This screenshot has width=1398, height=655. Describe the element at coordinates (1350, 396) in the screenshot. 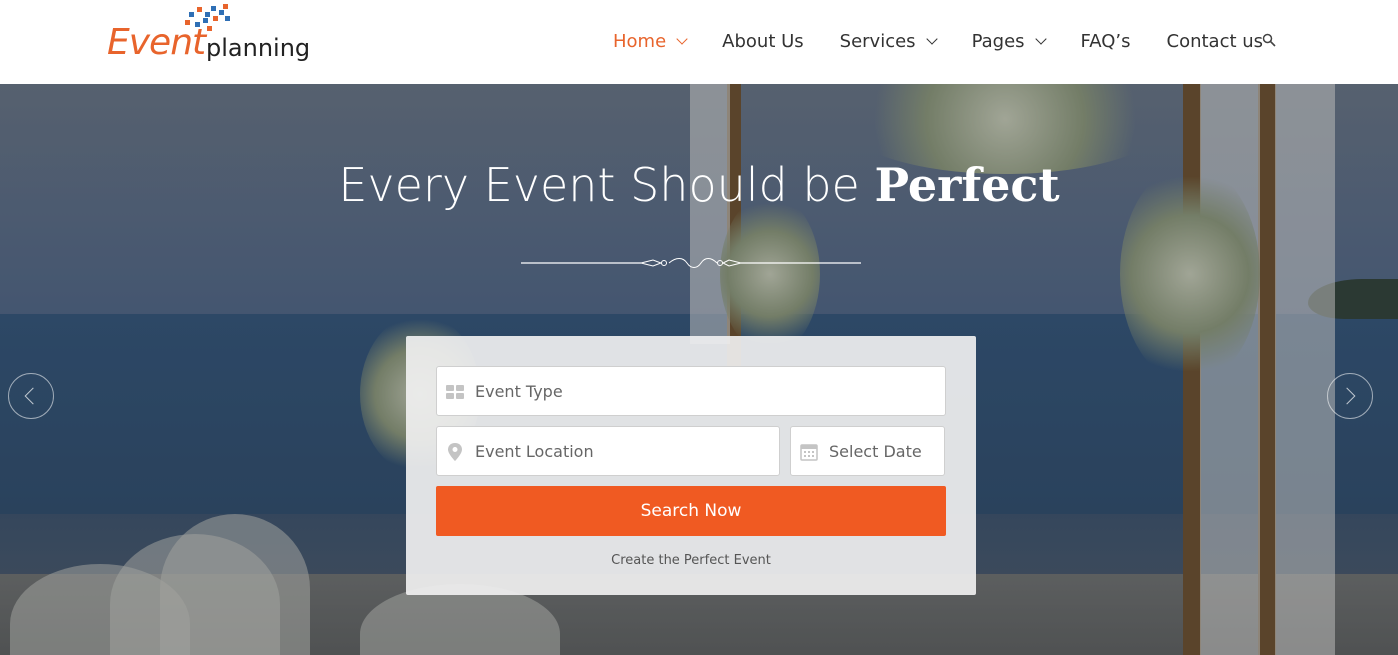

I see `slider-next-button` at that location.